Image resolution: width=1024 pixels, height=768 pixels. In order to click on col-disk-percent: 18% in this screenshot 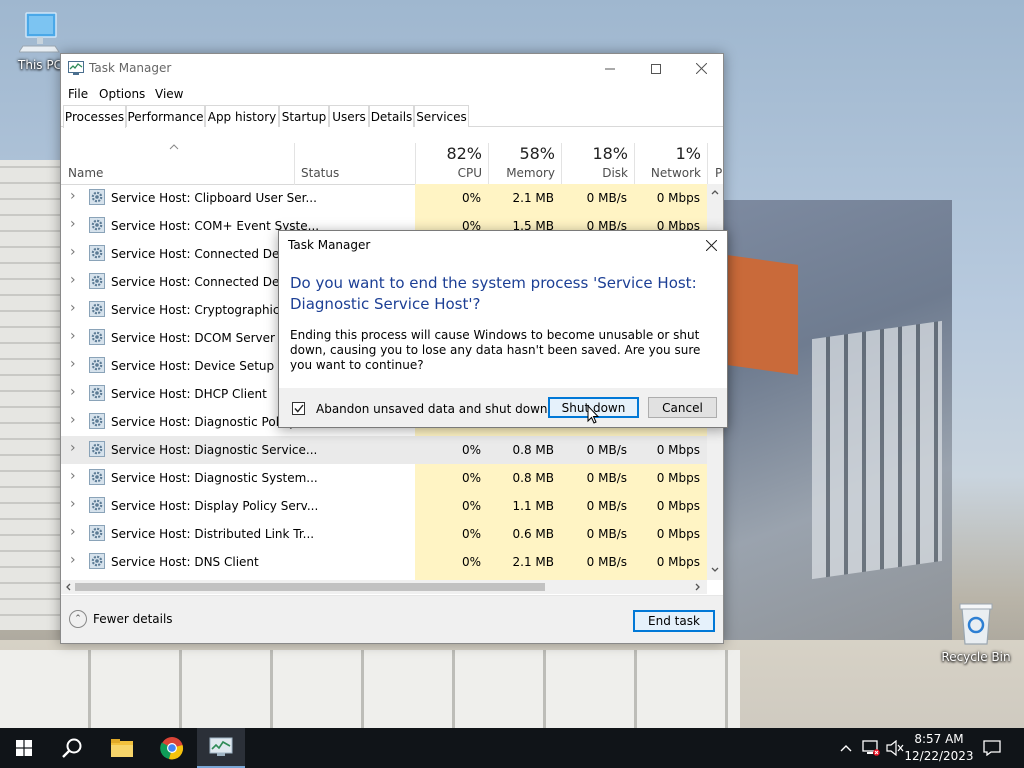, I will do `click(595, 153)`.